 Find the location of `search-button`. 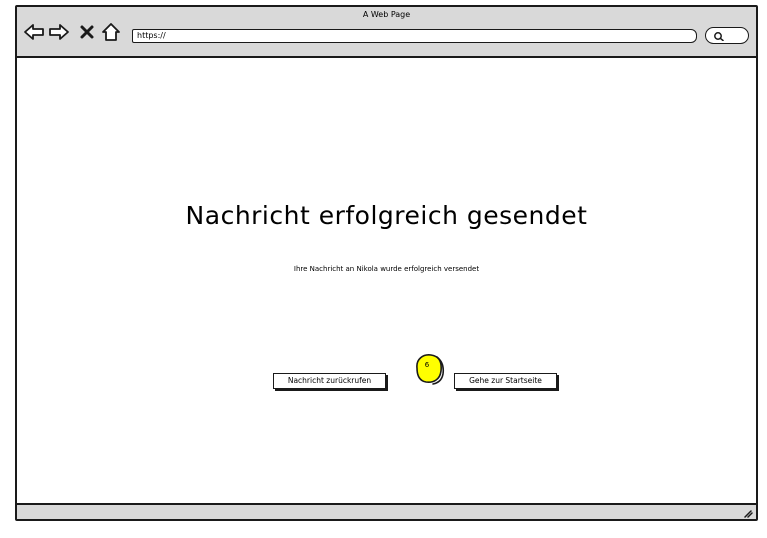

search-button is located at coordinates (727, 35).